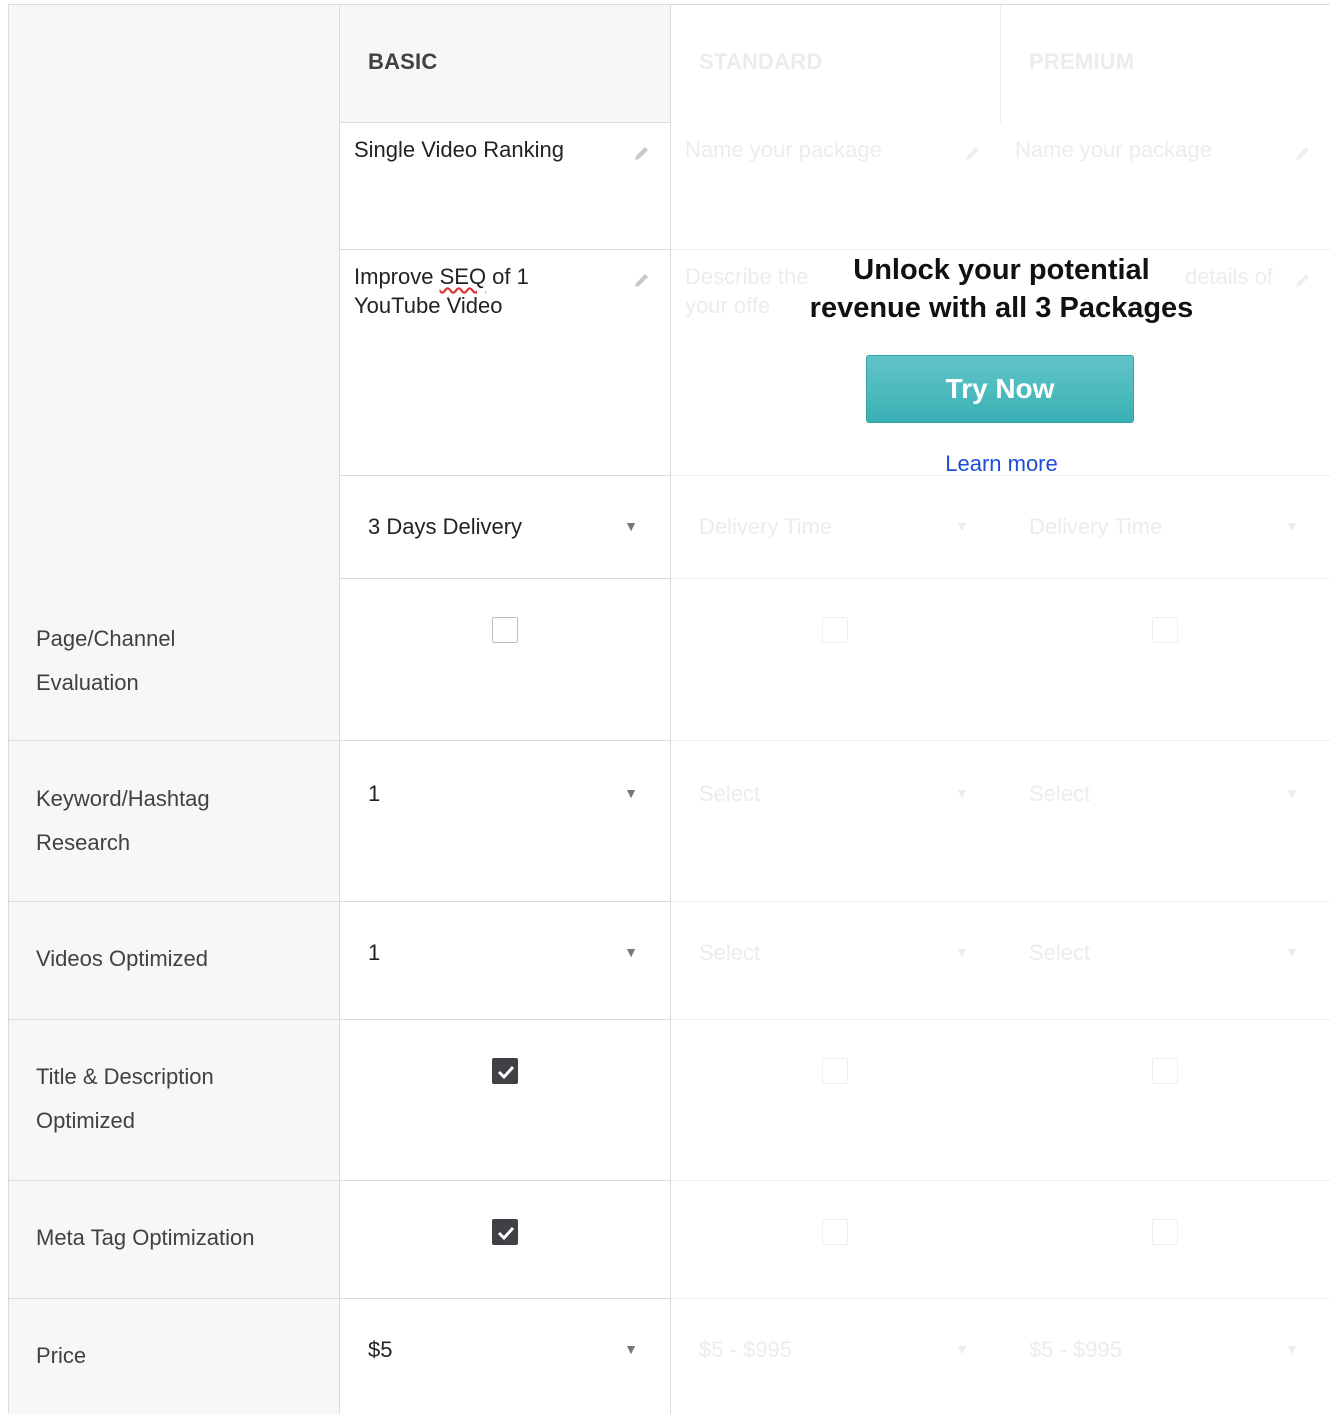  I want to click on meta-tag-row: Meta Tag Optimization, so click(670, 1240).